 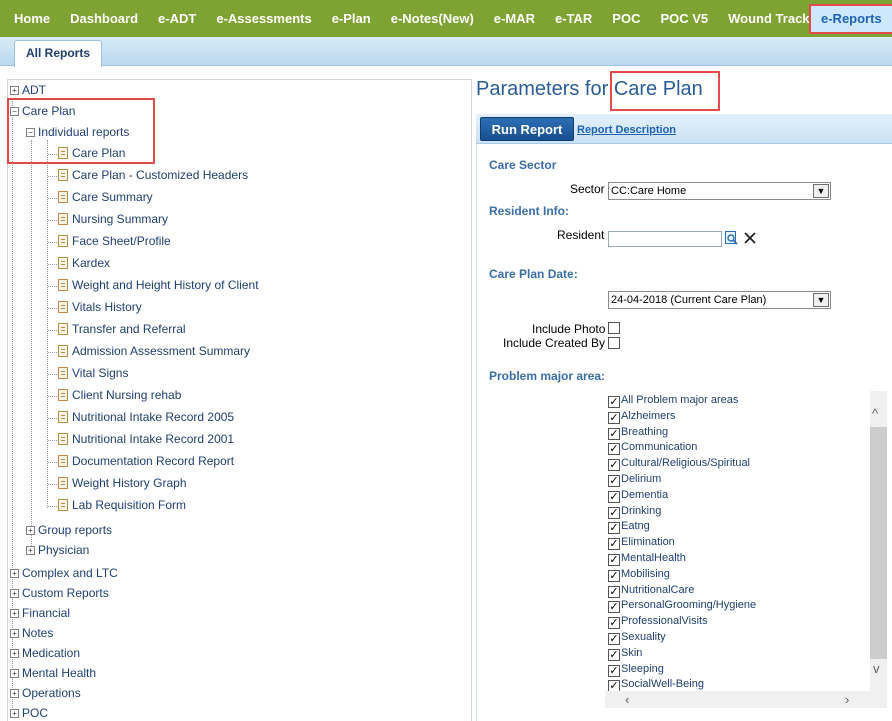 What do you see at coordinates (29, 713) in the screenshot?
I see `tree-node: + POC` at bounding box center [29, 713].